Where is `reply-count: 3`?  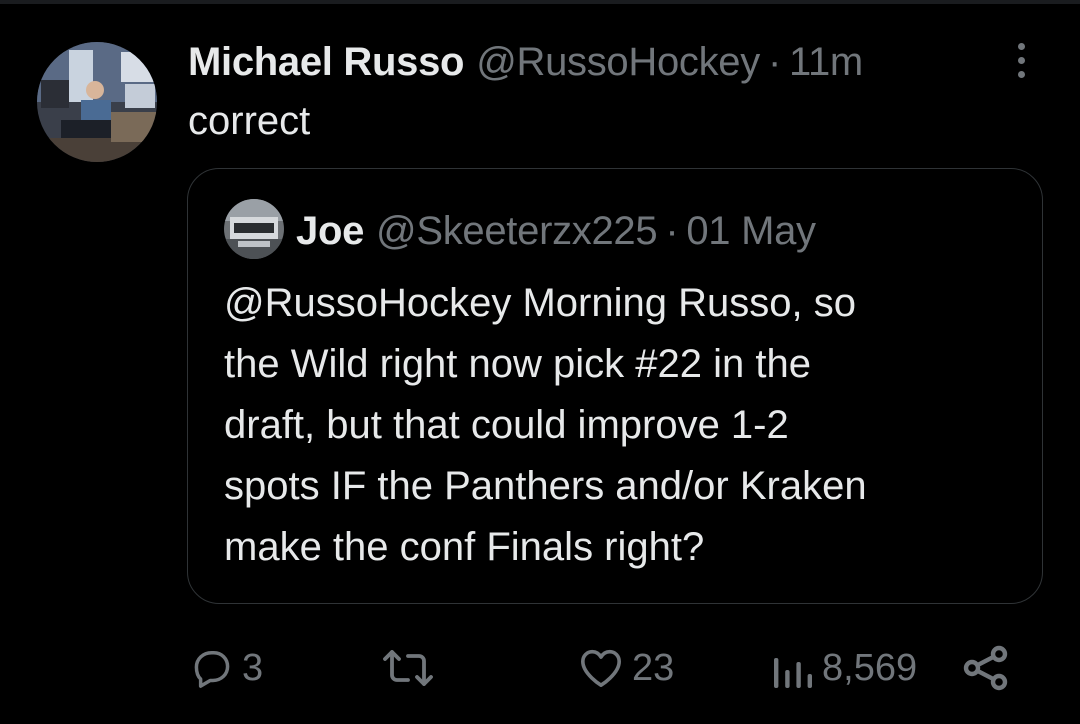 reply-count: 3 is located at coordinates (253, 667).